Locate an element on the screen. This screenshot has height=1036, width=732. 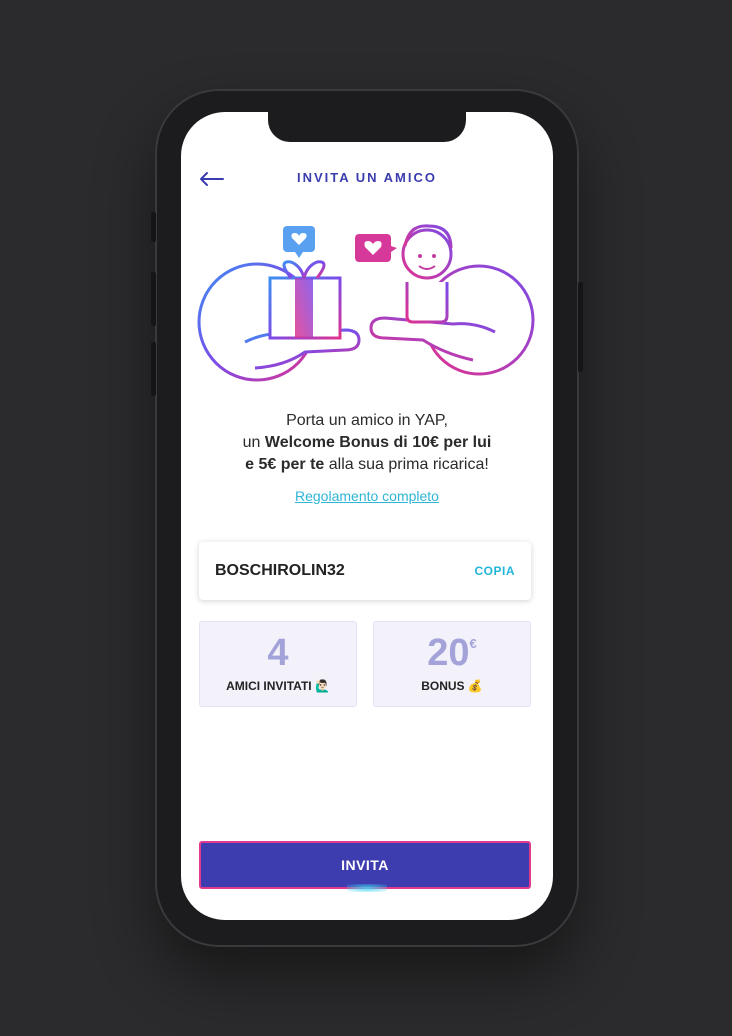
phone-volume-down is located at coordinates (153, 369).